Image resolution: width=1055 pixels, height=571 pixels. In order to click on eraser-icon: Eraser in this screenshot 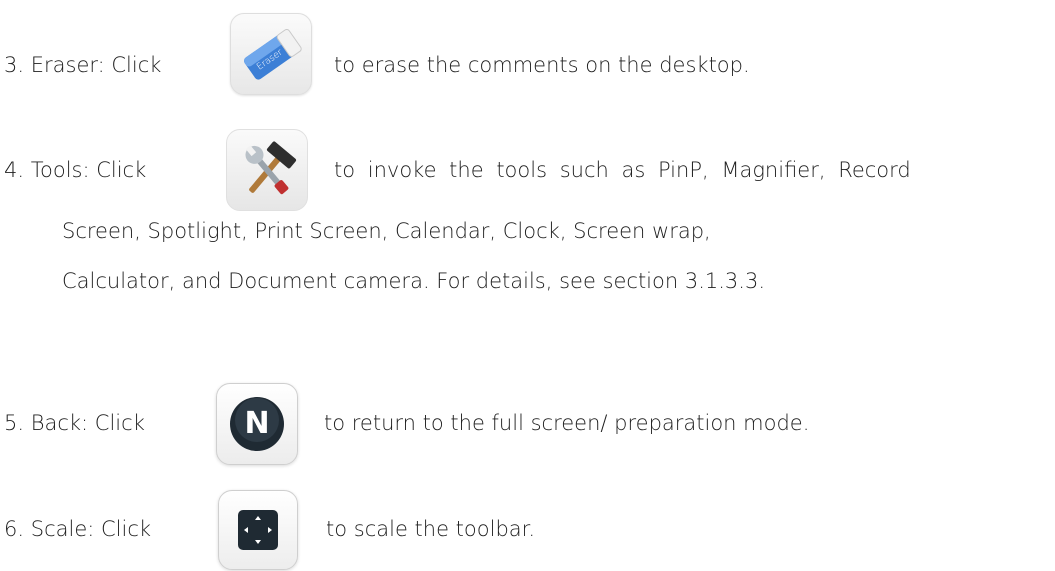, I will do `click(271, 54)`.